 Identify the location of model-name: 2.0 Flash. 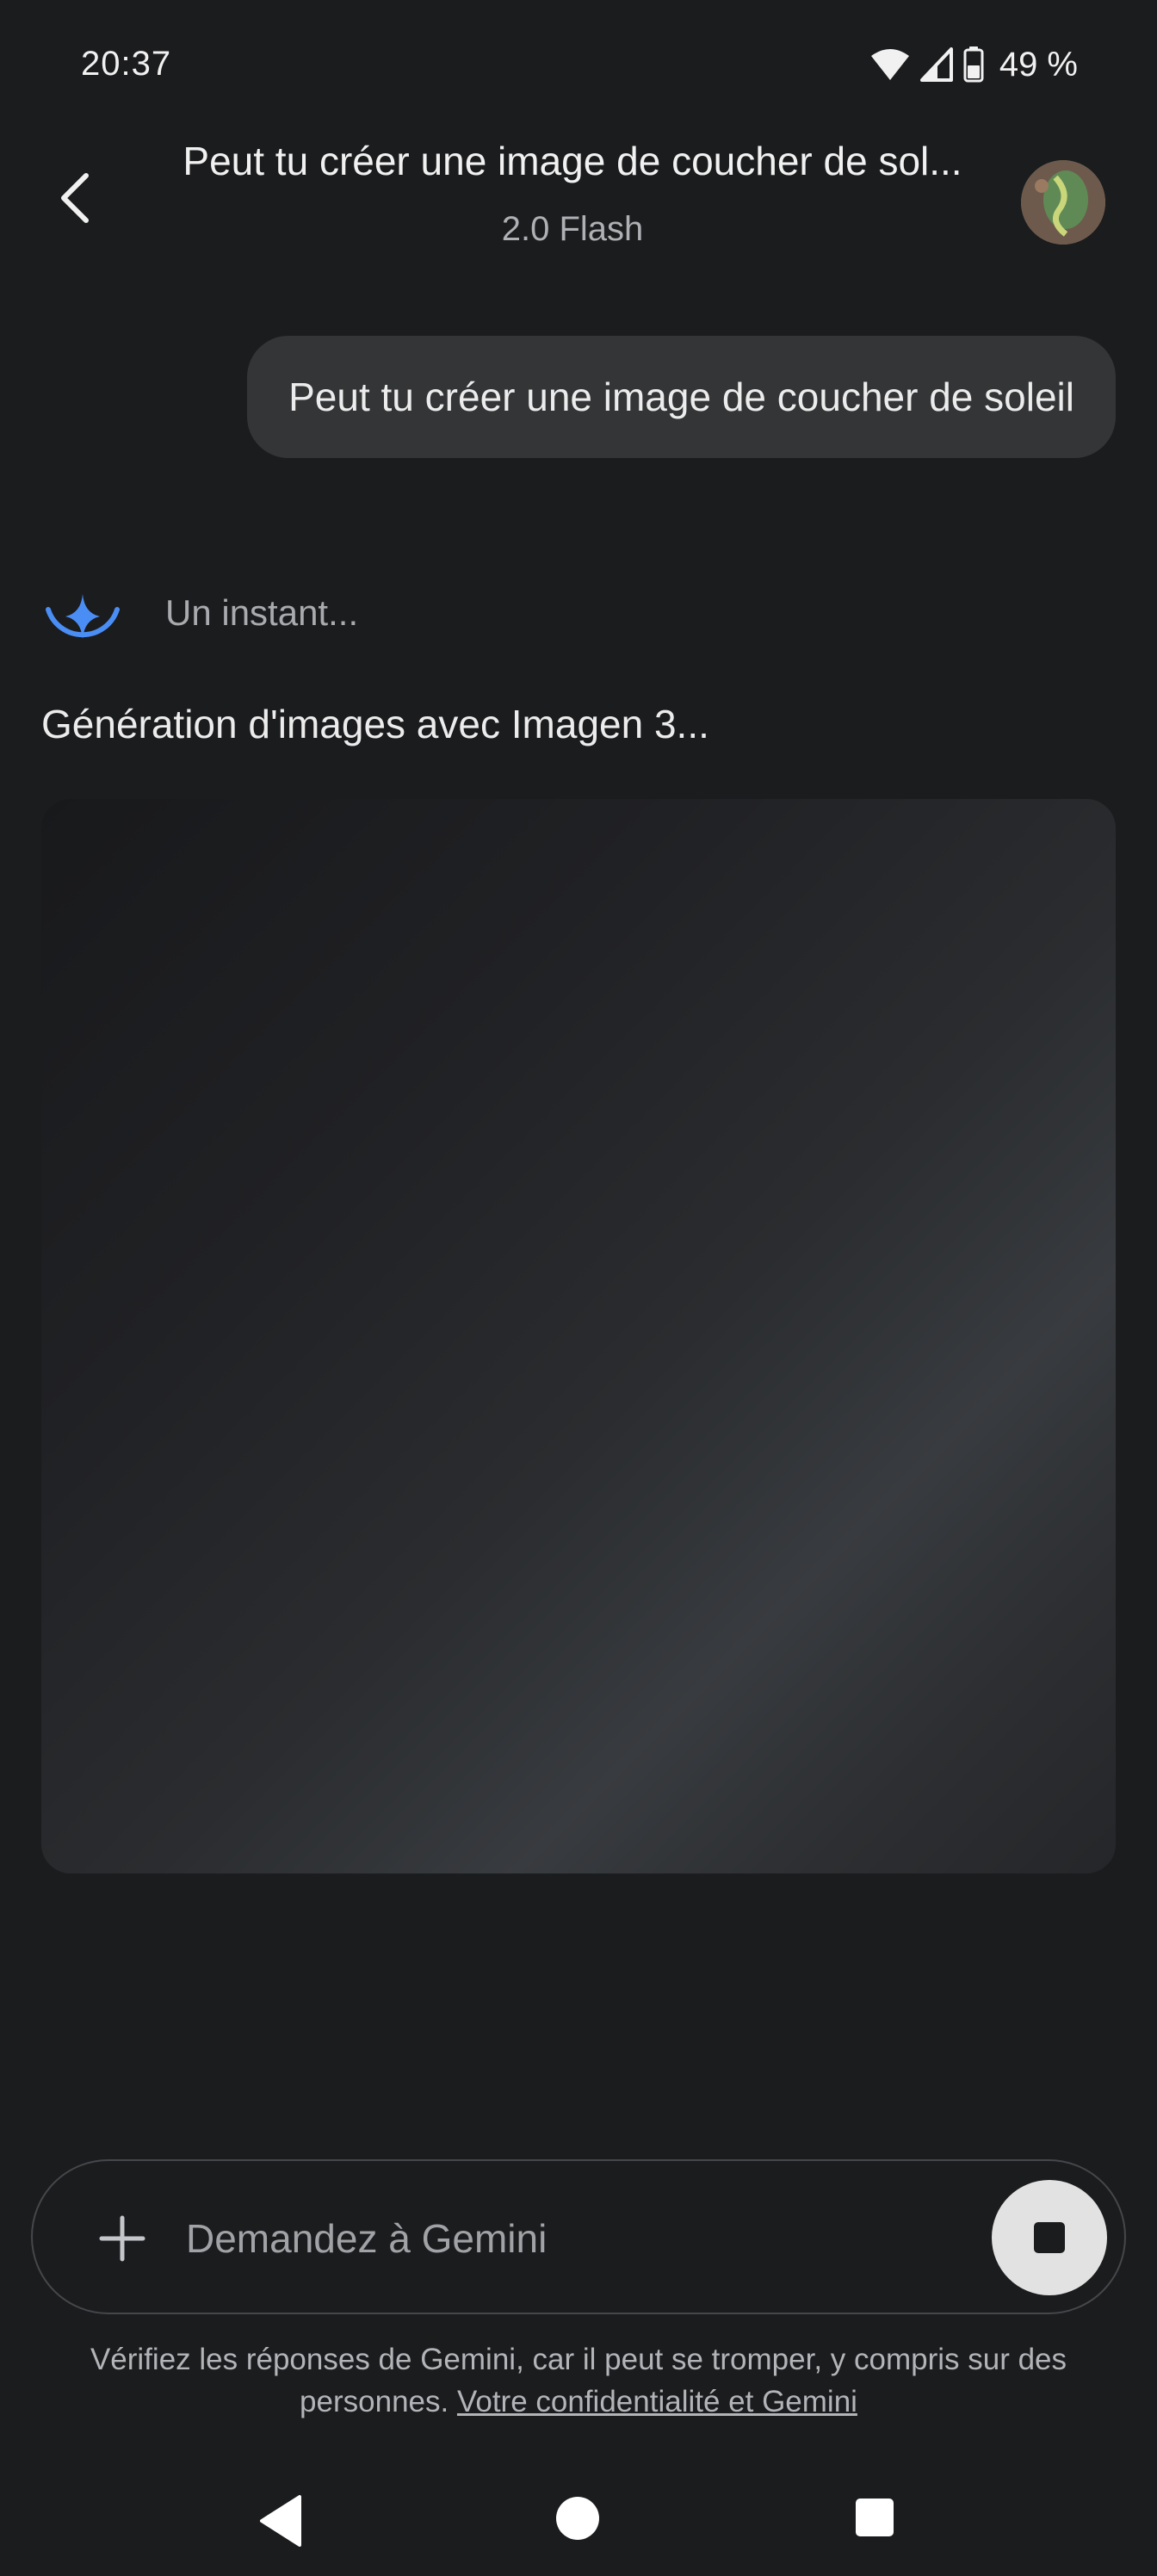
(573, 230).